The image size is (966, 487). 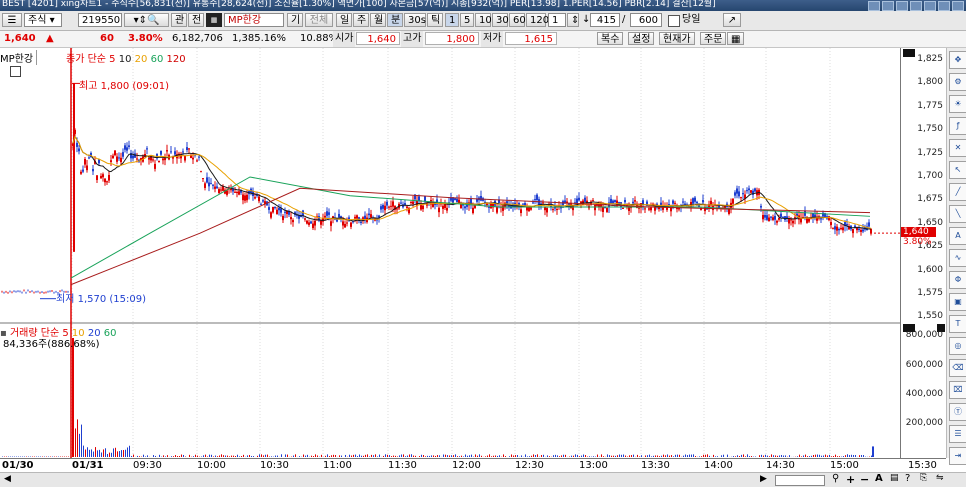 What do you see at coordinates (536, 20) in the screenshot?
I see `interval-120: 120` at bounding box center [536, 20].